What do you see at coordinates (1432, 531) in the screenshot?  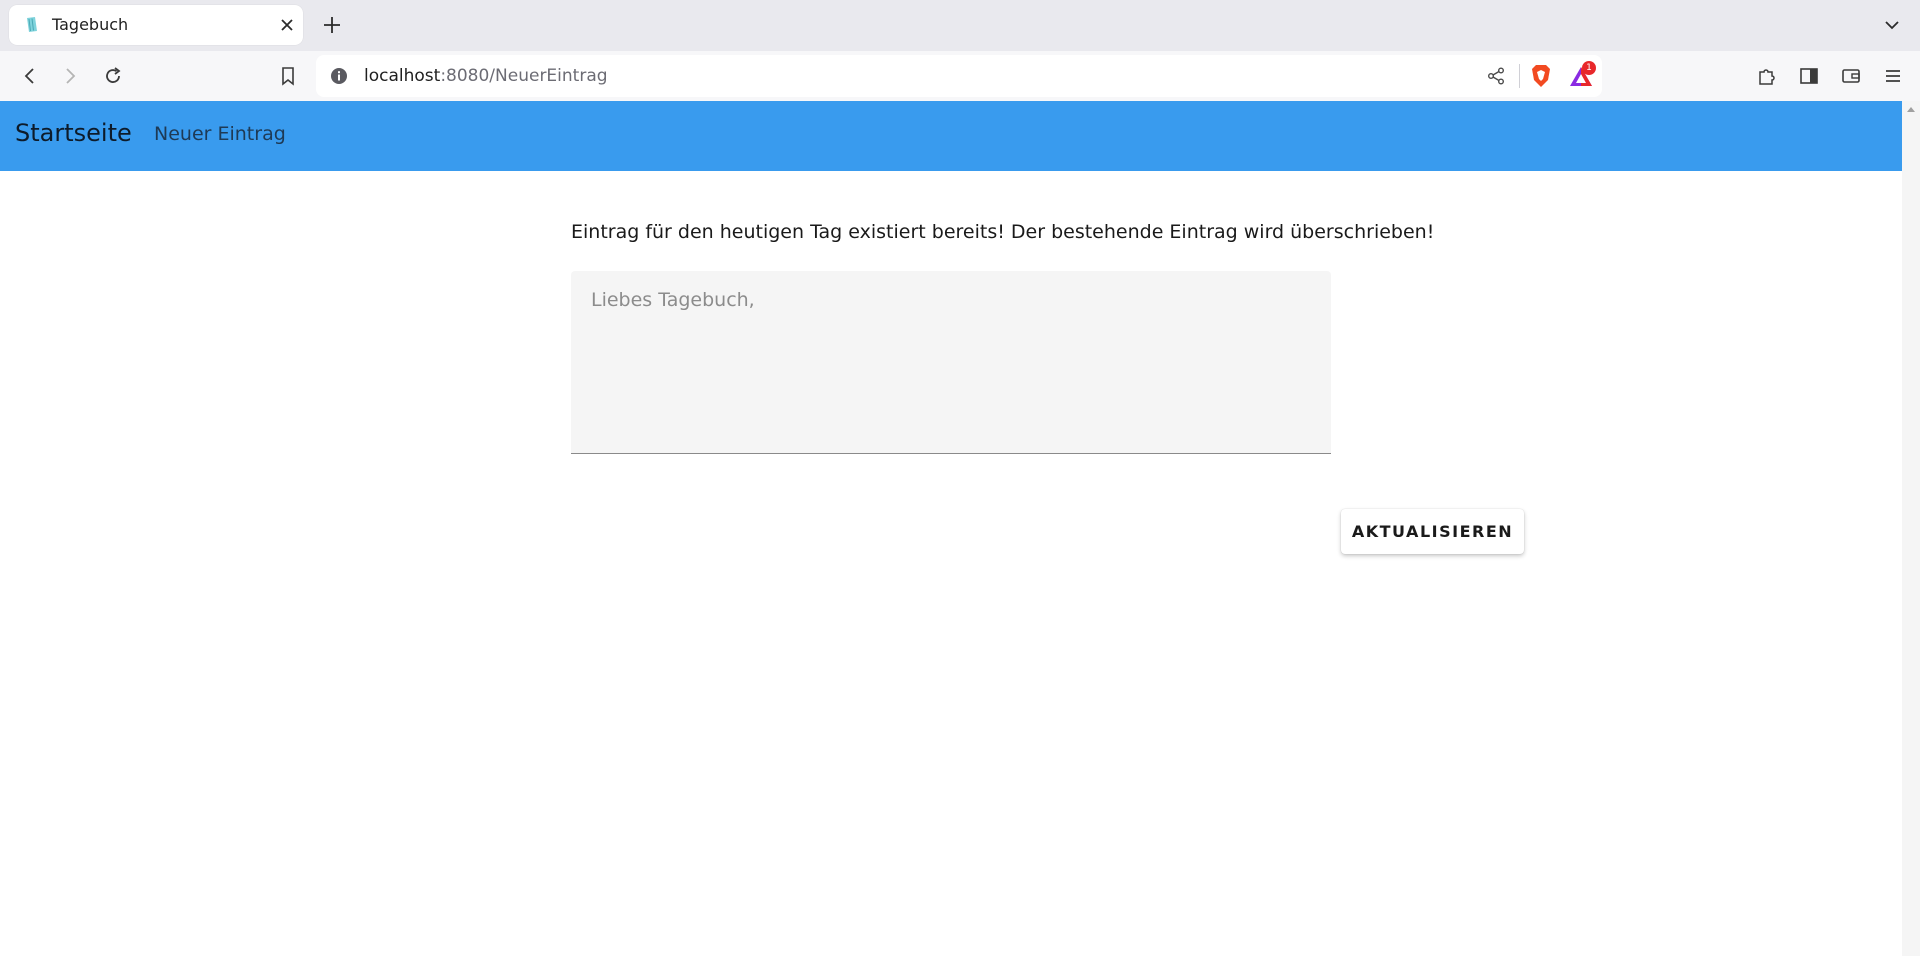 I see `update-button: AKTUALISIEREN` at bounding box center [1432, 531].